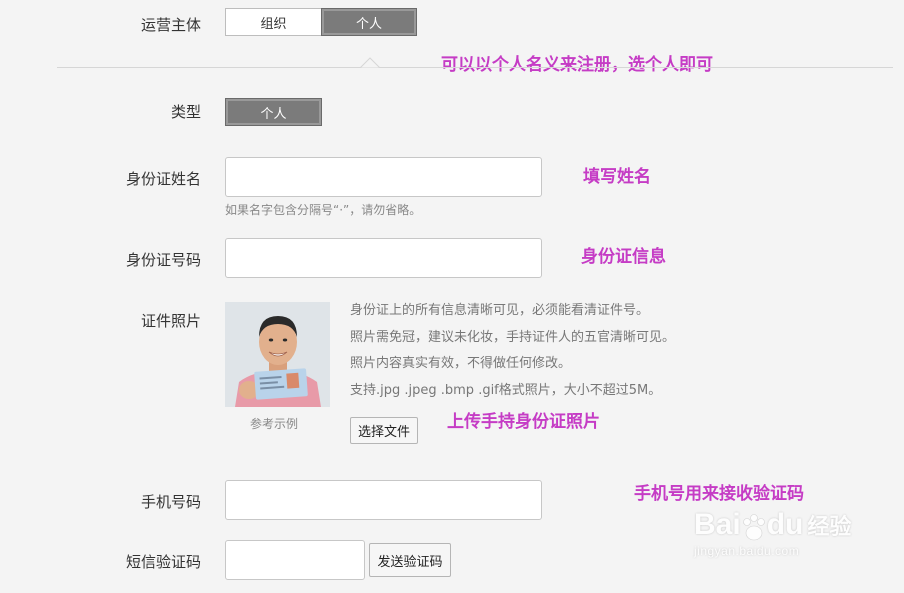 The image size is (904, 593). What do you see at coordinates (383, 258) in the screenshot?
I see `id-number-input` at bounding box center [383, 258].